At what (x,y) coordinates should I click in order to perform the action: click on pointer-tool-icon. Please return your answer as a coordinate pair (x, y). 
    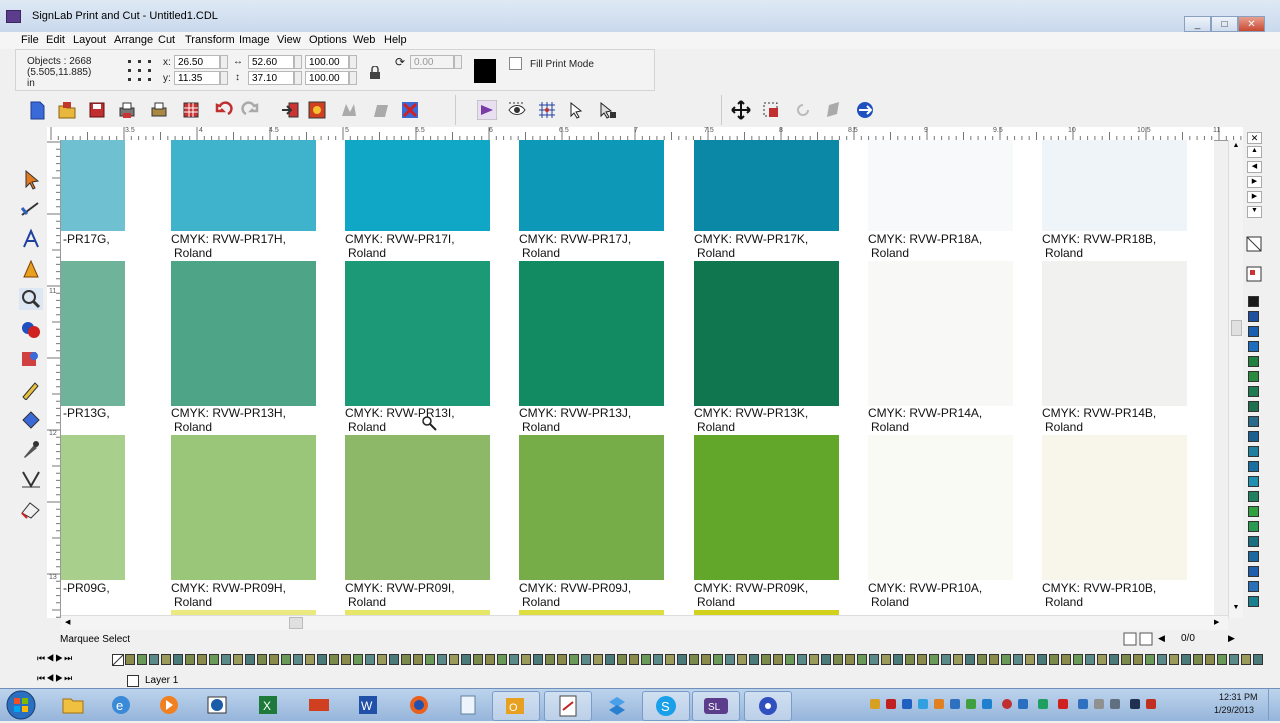
    Looking at the image, I should click on (31, 179).